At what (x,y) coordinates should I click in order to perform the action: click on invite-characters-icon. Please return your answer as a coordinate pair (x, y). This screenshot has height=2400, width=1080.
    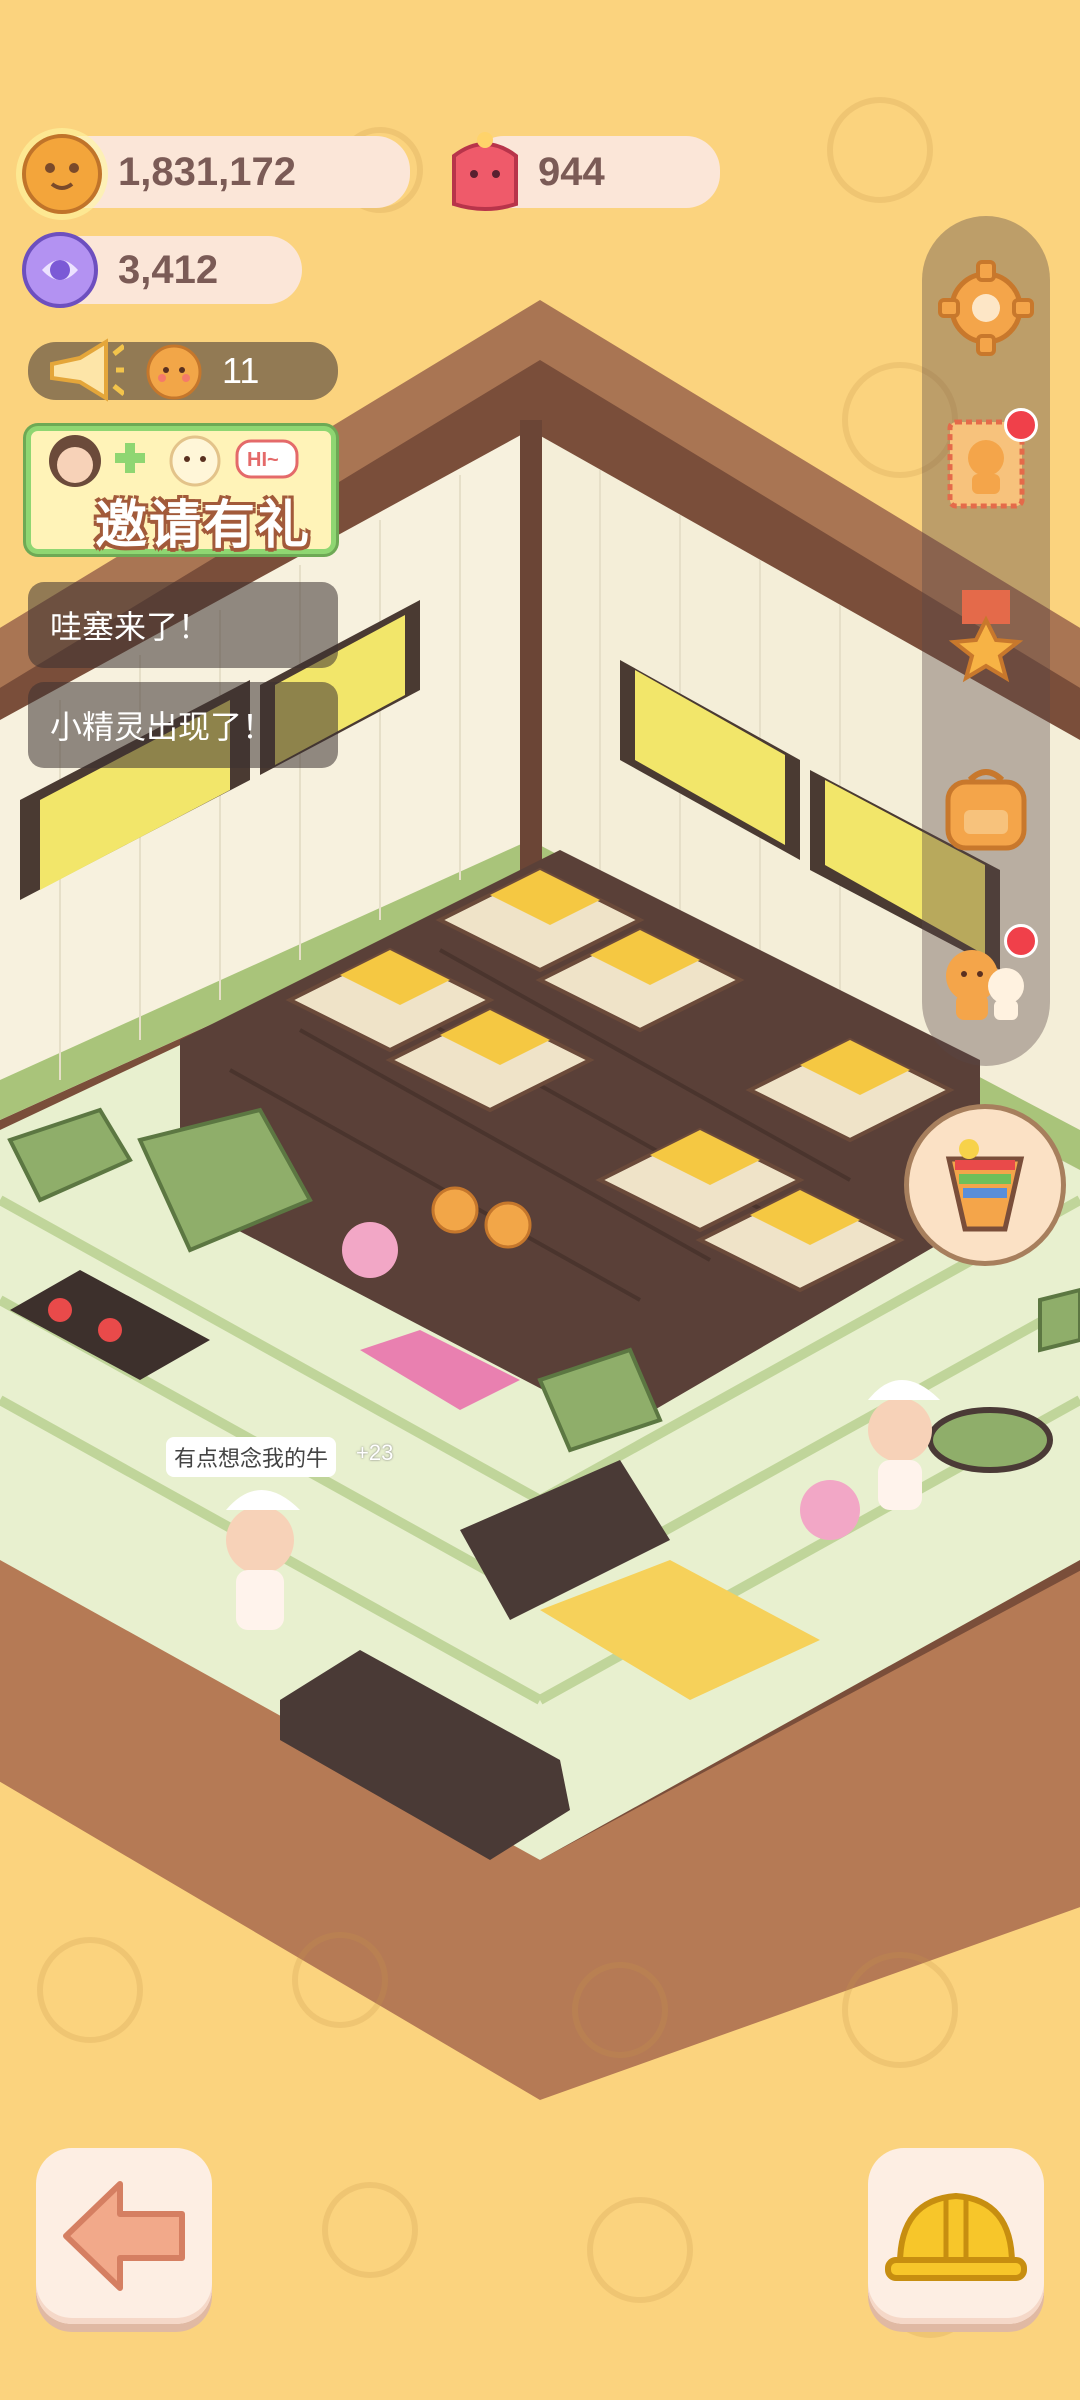
    Looking at the image, I should click on (174, 461).